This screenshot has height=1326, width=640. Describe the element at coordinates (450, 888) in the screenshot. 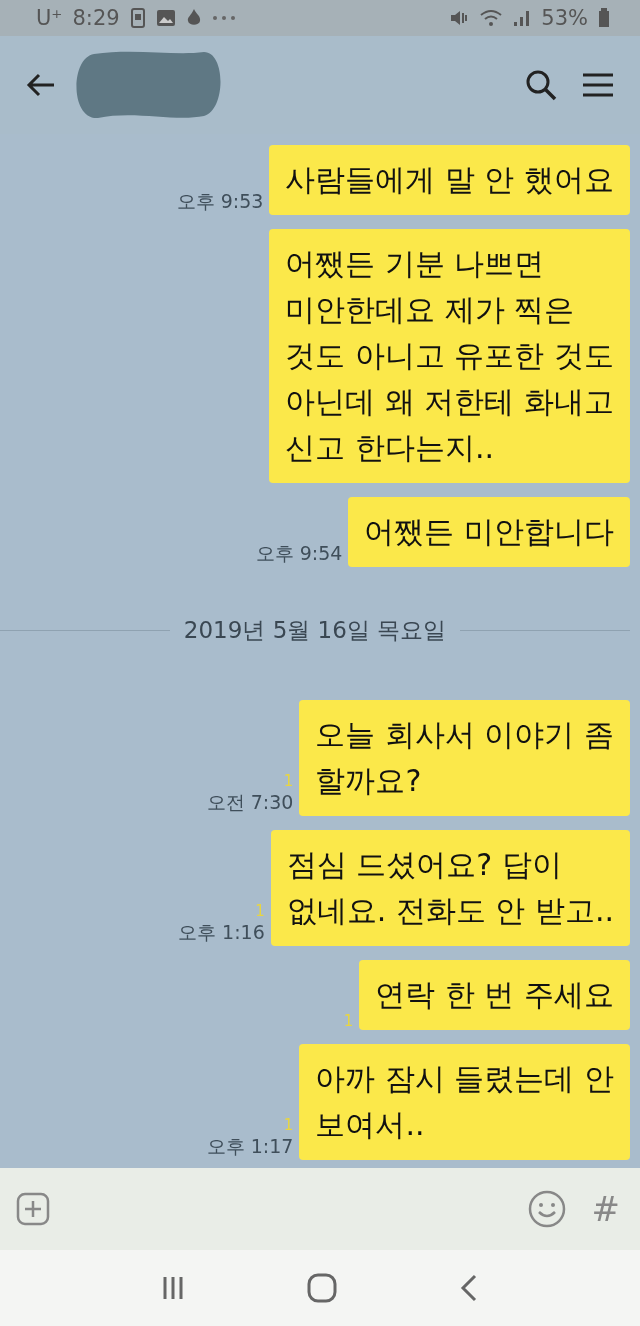

I see `message-bubble: 점심 드셨어요? 답이 없네요. 전화도 안 받고..` at that location.